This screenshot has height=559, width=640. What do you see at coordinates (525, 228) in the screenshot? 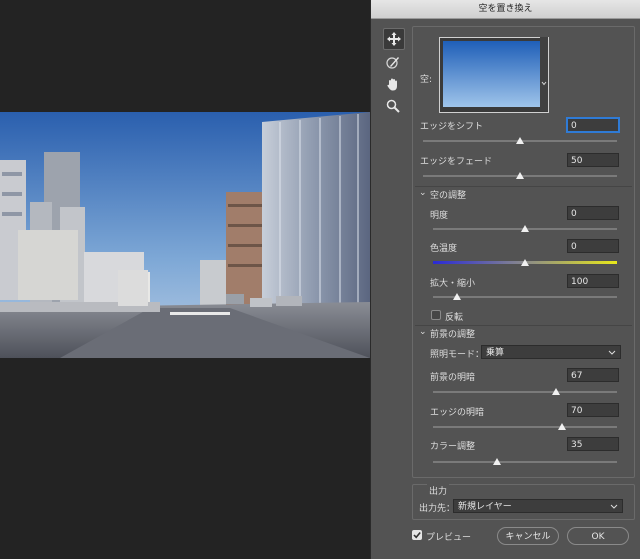
I see `brightness-slider-thumb` at bounding box center [525, 228].